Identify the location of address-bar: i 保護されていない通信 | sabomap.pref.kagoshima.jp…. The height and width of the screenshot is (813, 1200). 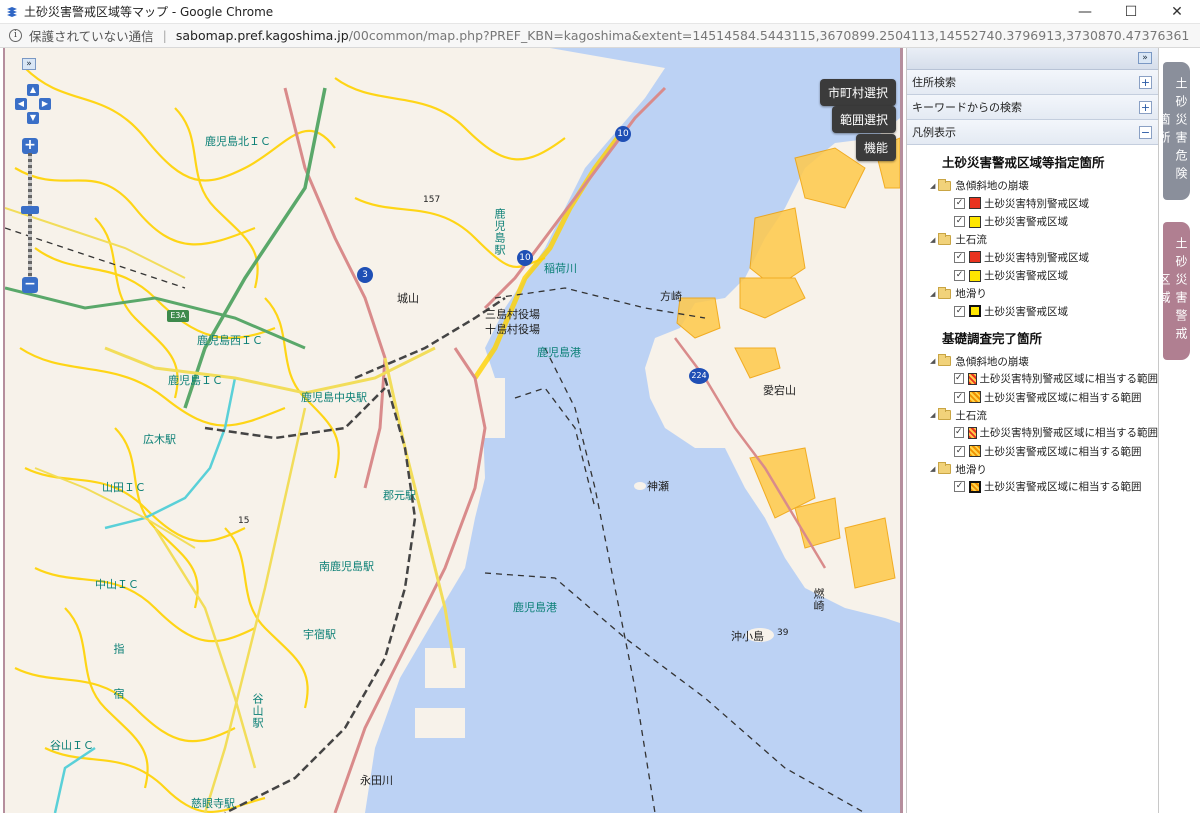
(600, 36).